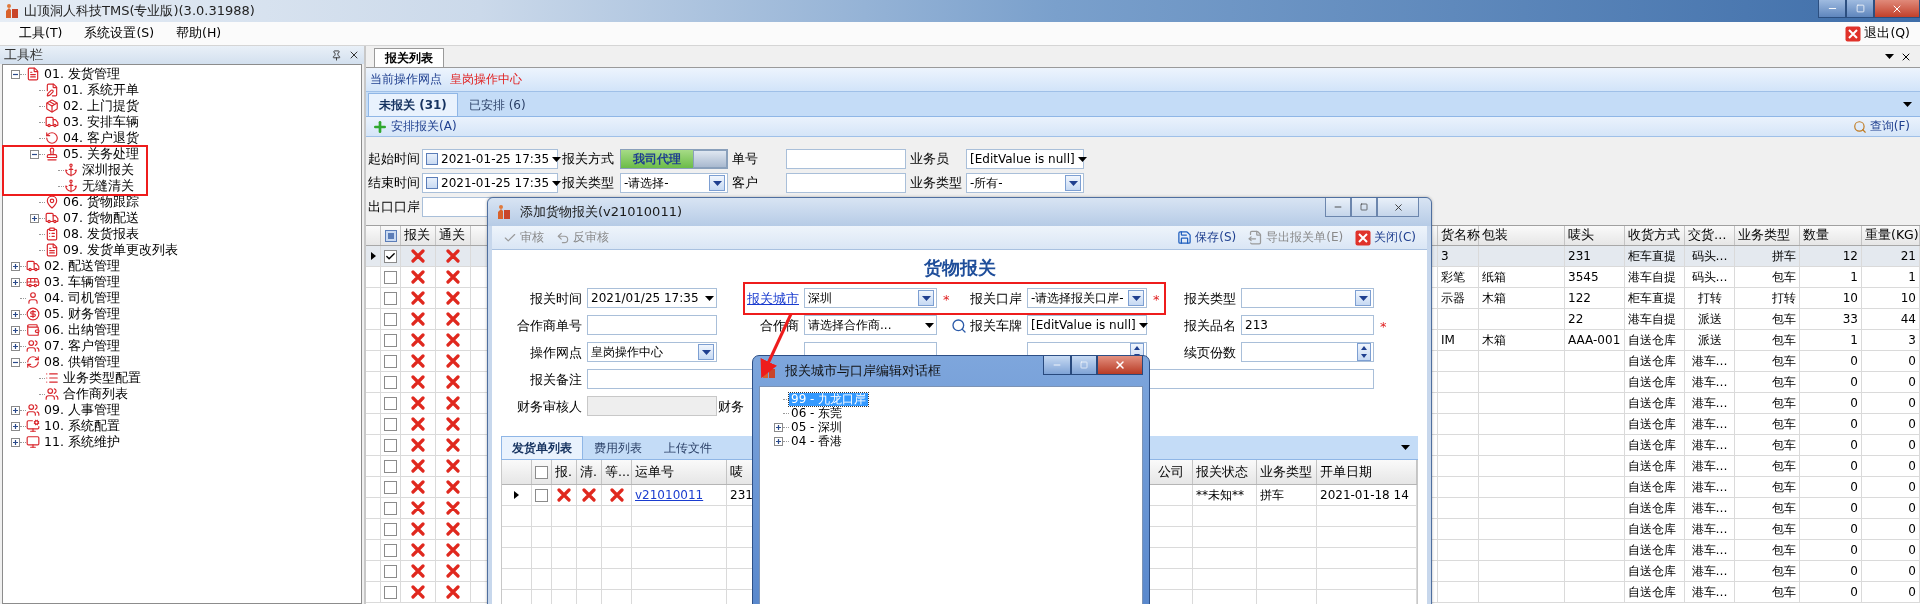  What do you see at coordinates (959, 268) in the screenshot?
I see `form-heading: 货物报关` at bounding box center [959, 268].